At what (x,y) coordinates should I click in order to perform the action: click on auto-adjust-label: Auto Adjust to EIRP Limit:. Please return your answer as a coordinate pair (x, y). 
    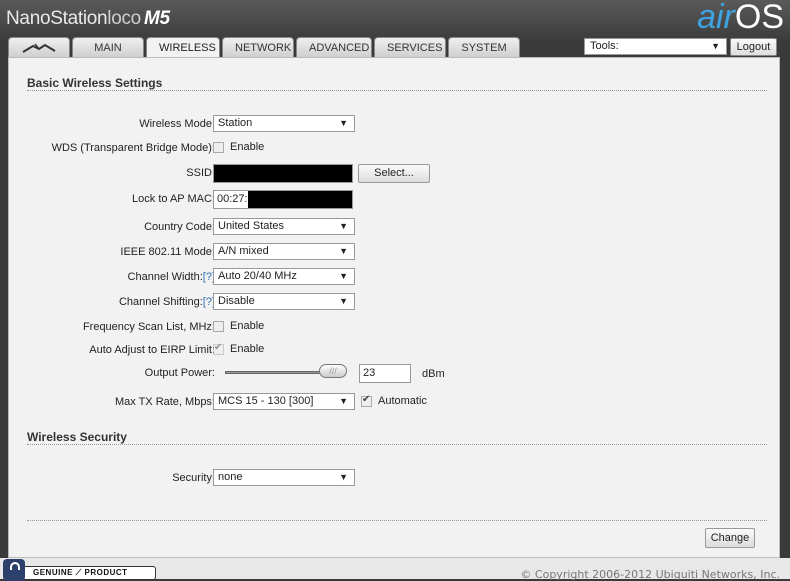
    Looking at the image, I should click on (152, 350).